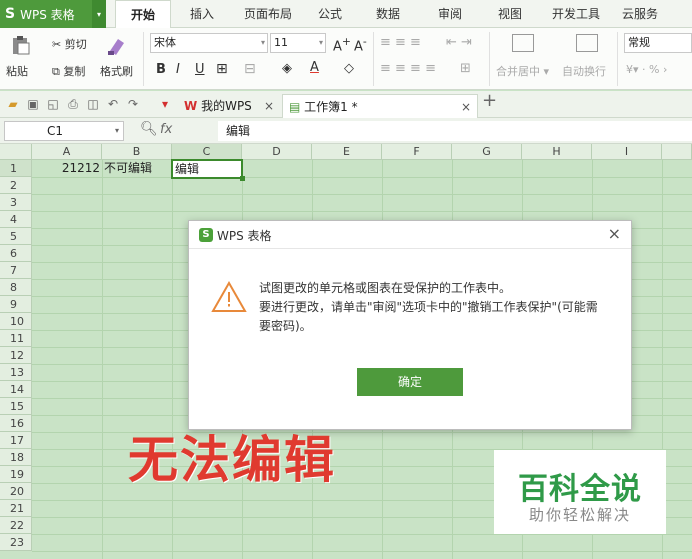  What do you see at coordinates (116, 71) in the screenshot?
I see `format-painter-button: 格式刷` at bounding box center [116, 71].